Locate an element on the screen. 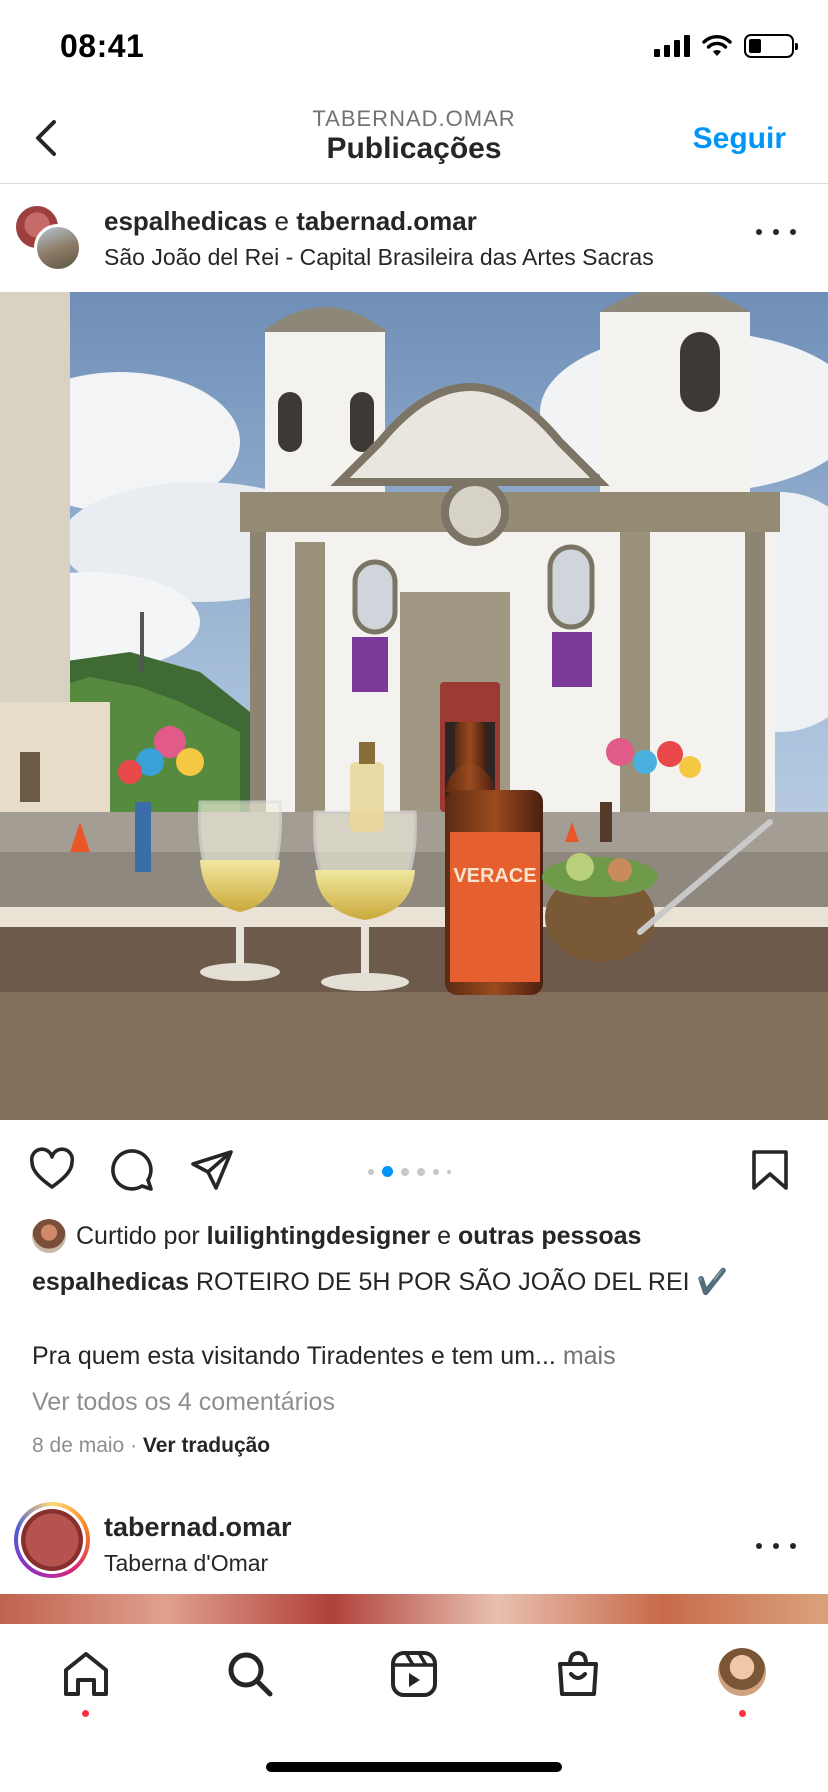 This screenshot has height=1792, width=828. post-actions is located at coordinates (414, 1167).